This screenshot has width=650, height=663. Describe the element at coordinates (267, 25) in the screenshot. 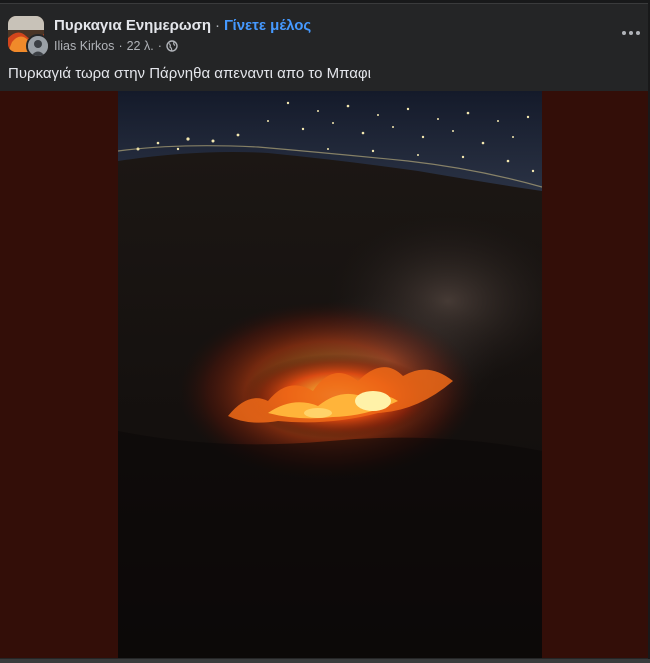

I see `join-group-link: Γίνετε μέλος` at that location.